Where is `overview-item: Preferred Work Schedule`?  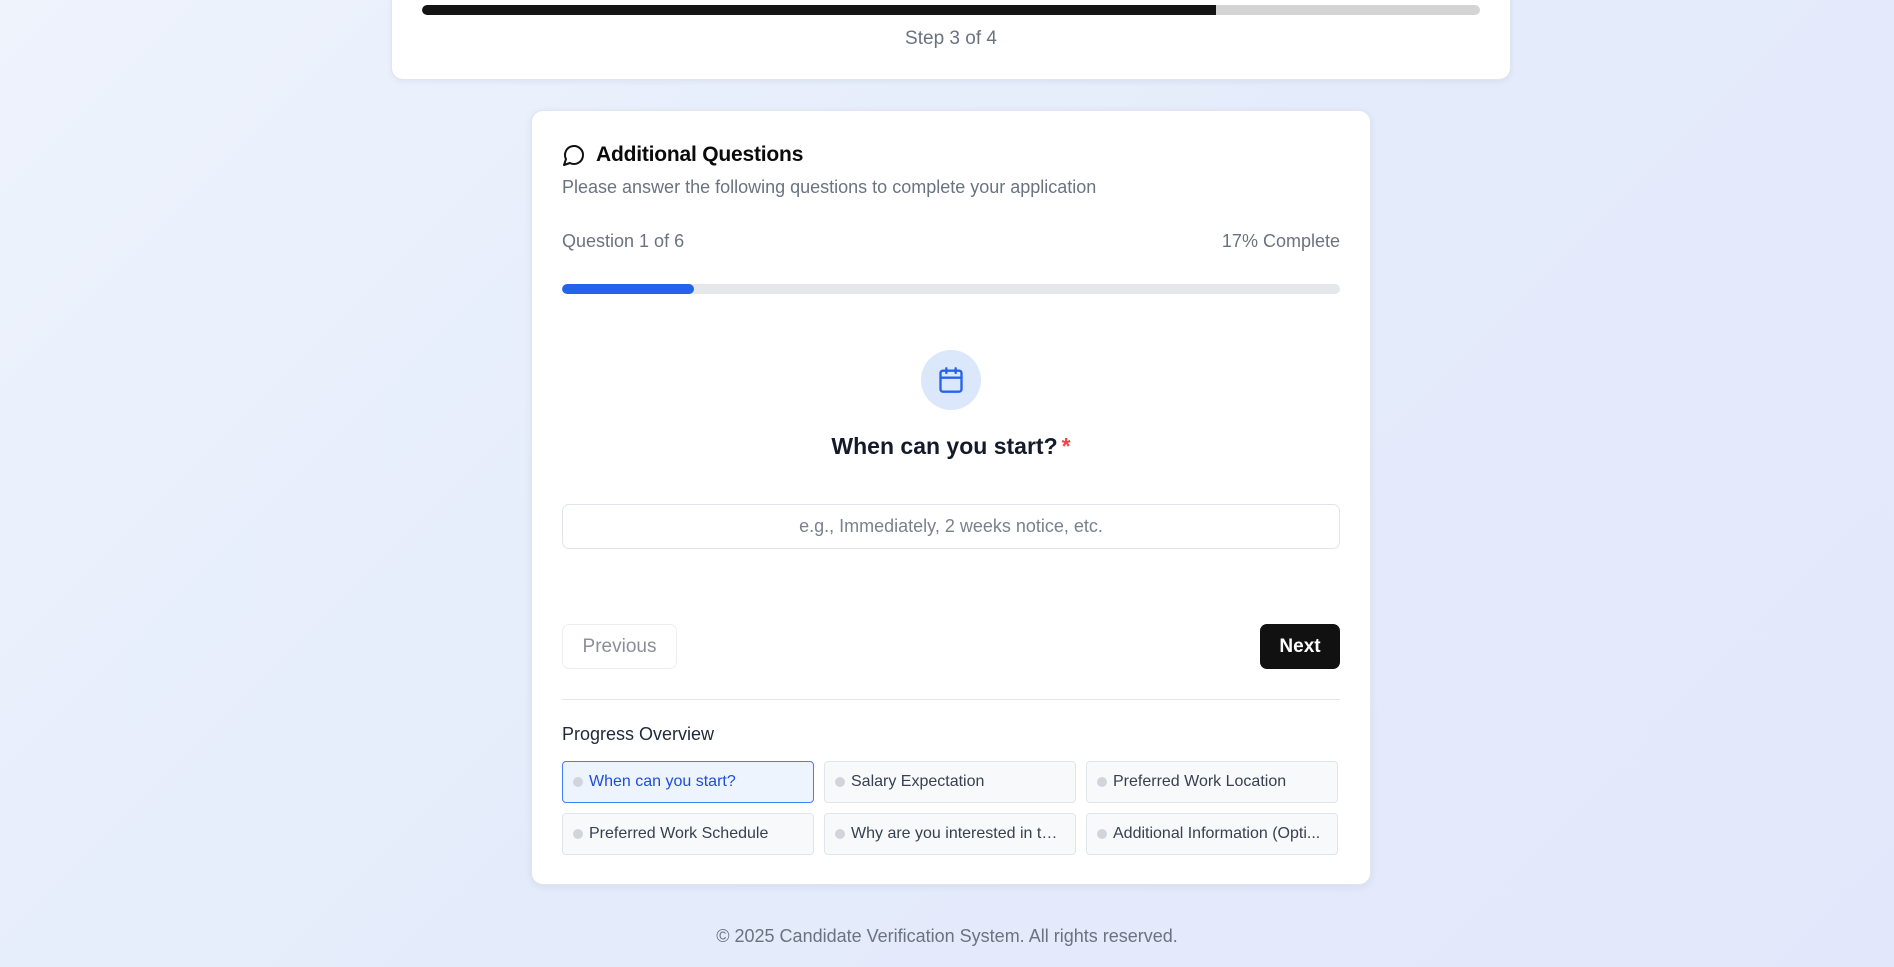
overview-item: Preferred Work Schedule is located at coordinates (688, 834).